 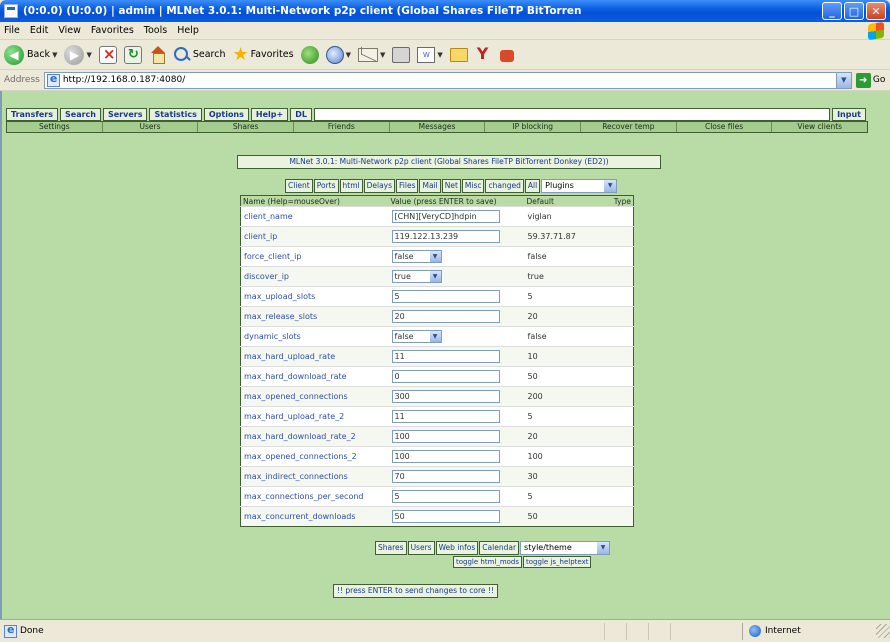 I want to click on resize-grip-icon, so click(x=883, y=631).